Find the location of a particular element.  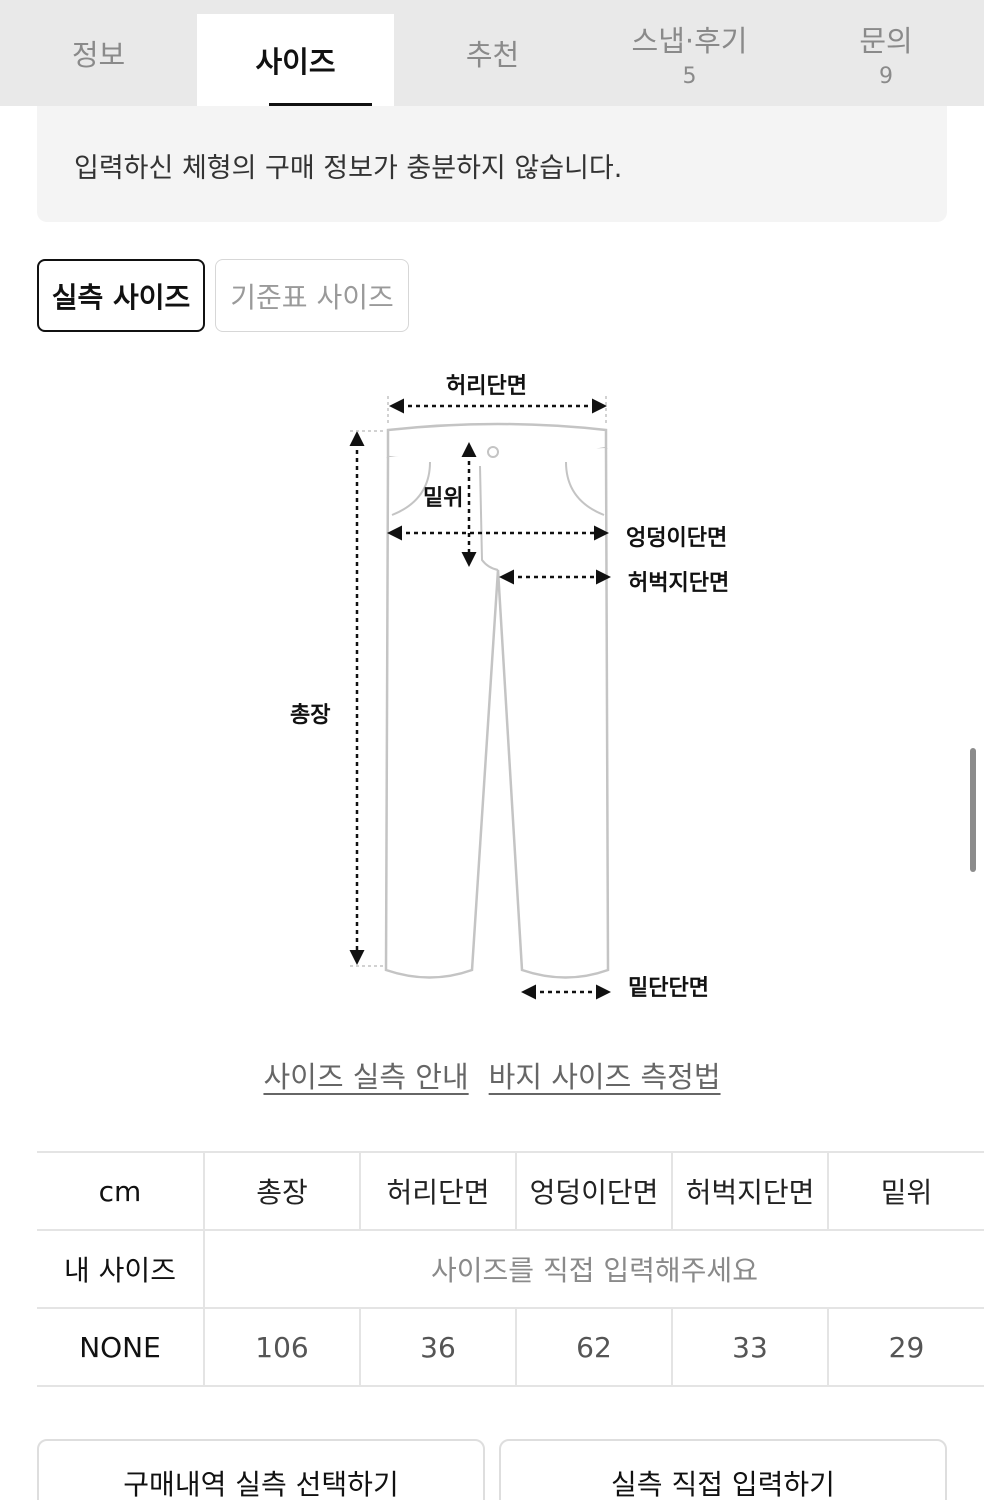

tab-recommend: 추천 is located at coordinates (492, 53).